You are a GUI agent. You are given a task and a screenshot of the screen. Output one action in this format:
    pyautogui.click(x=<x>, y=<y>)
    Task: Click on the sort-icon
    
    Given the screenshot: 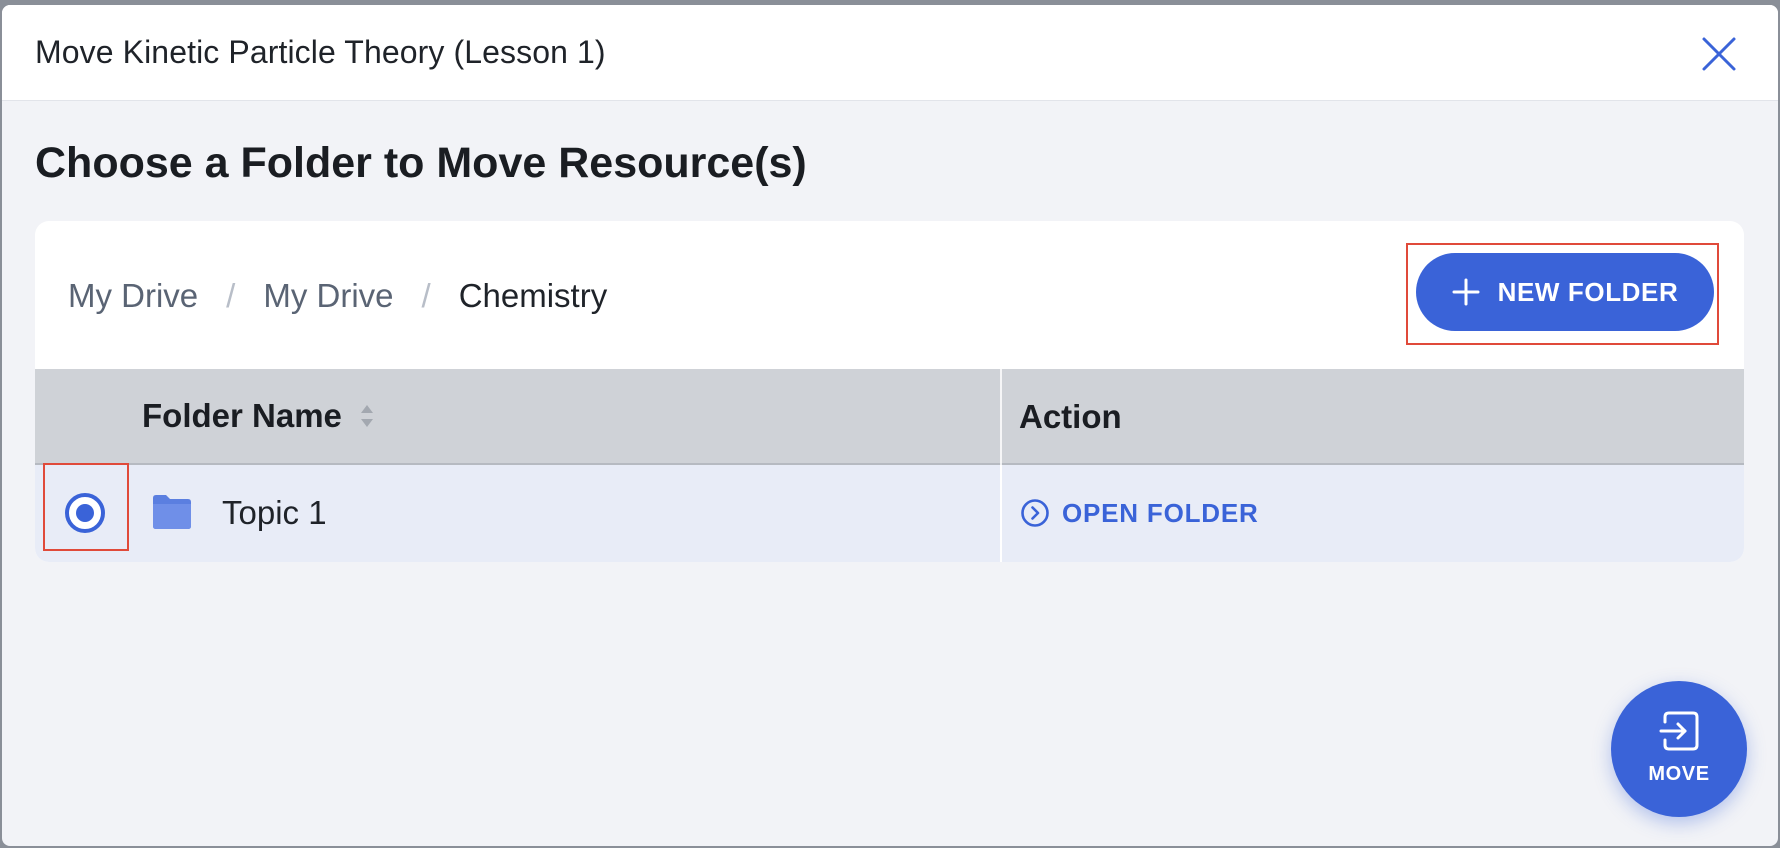 What is the action you would take?
    pyautogui.click(x=367, y=416)
    